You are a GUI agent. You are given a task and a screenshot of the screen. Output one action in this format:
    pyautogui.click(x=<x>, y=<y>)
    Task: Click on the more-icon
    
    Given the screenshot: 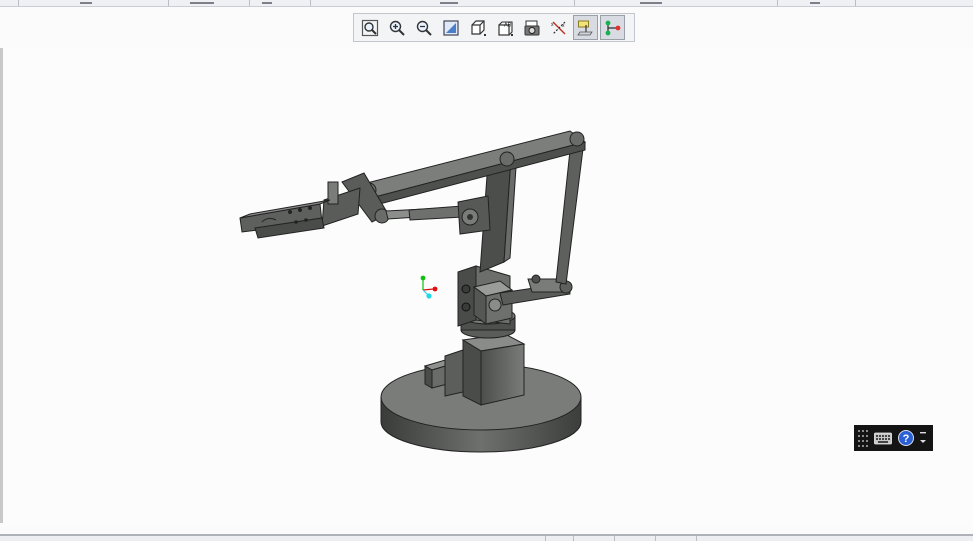 What is the action you would take?
    pyautogui.click(x=923, y=438)
    